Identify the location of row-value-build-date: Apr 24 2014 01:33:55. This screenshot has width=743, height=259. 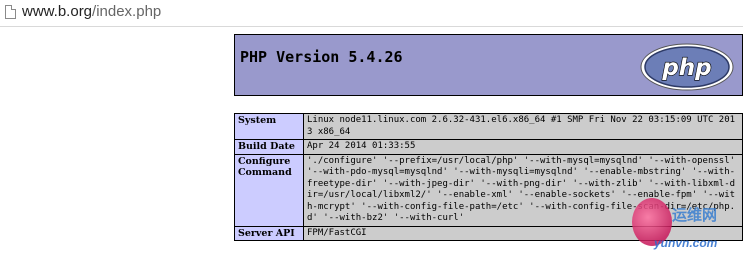
(523, 147).